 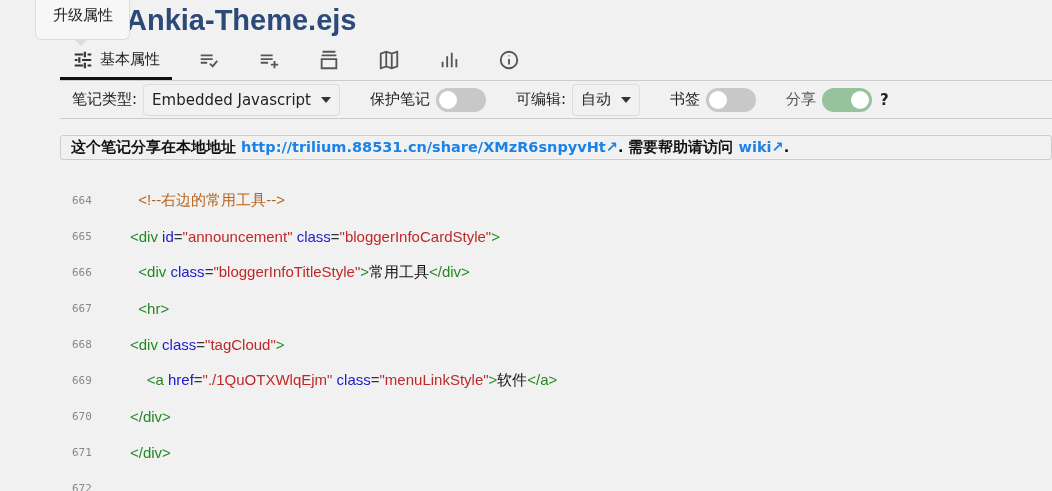 What do you see at coordinates (82, 272) in the screenshot?
I see `line-number: 666` at bounding box center [82, 272].